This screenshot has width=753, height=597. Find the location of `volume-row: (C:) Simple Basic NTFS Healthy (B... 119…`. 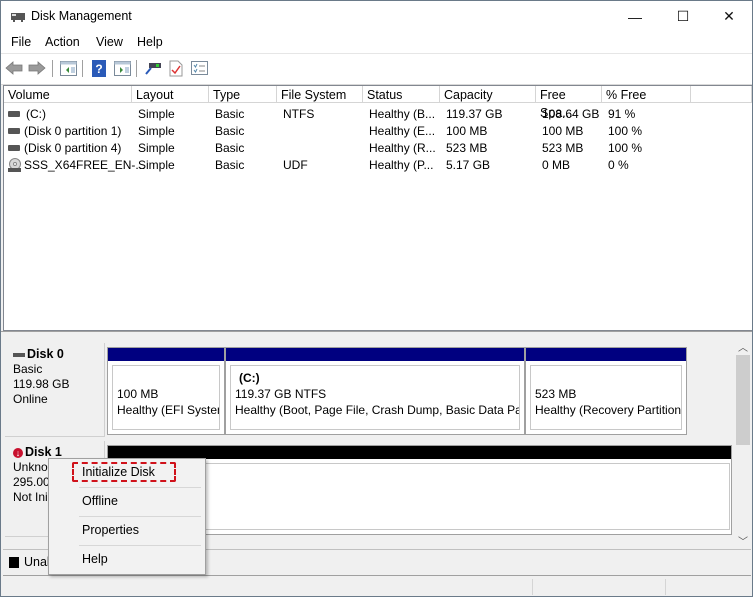

volume-row: (C:) Simple Basic NTFS Healthy (B... 119… is located at coordinates (378, 114).